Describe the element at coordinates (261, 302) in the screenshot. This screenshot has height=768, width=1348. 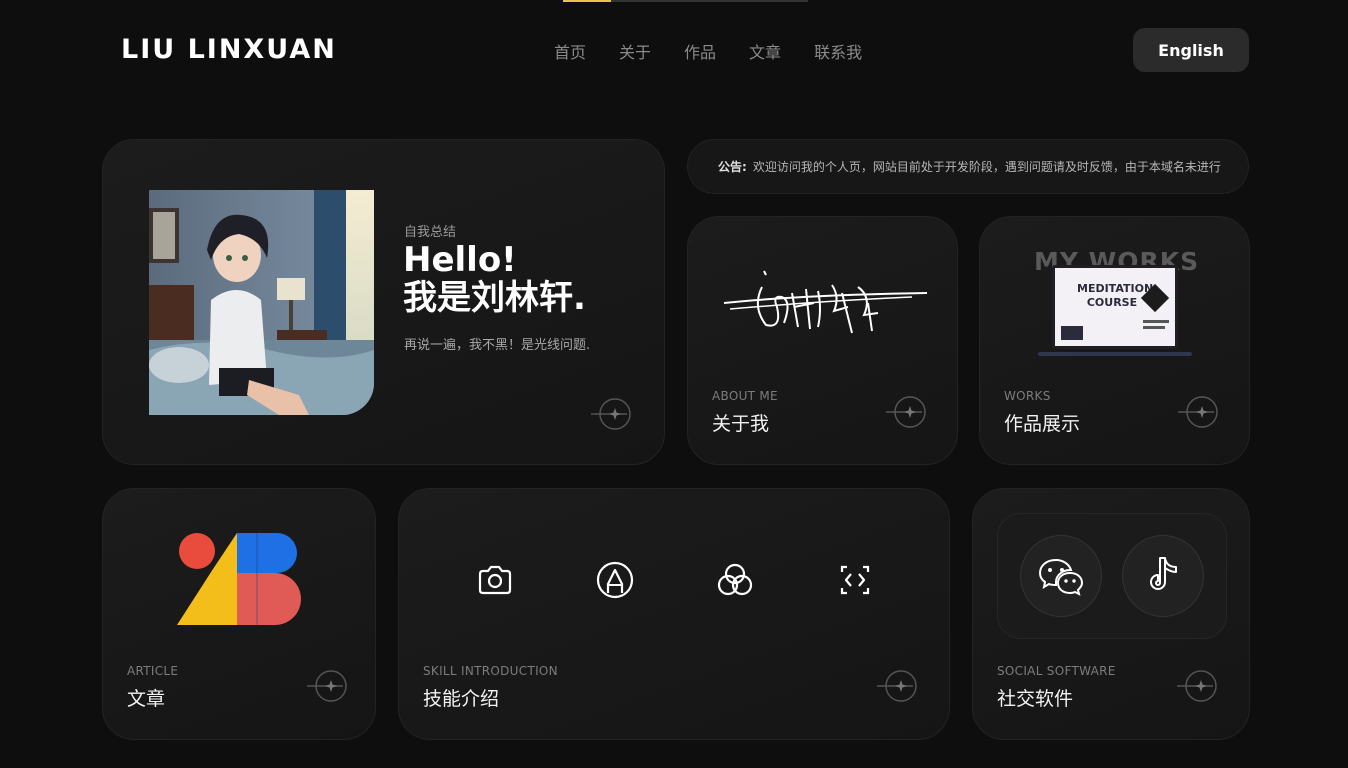
I see `avatar` at that location.